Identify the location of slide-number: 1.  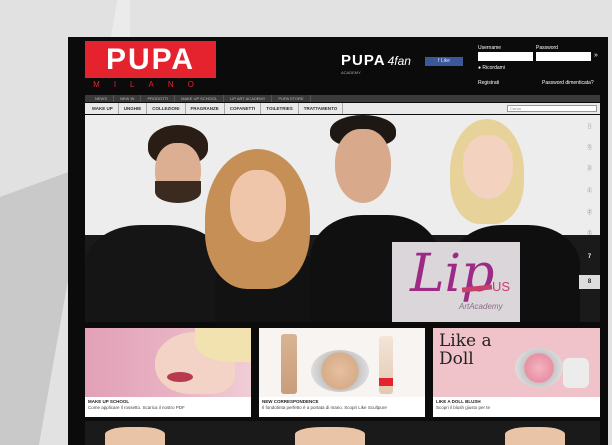
(589, 127).